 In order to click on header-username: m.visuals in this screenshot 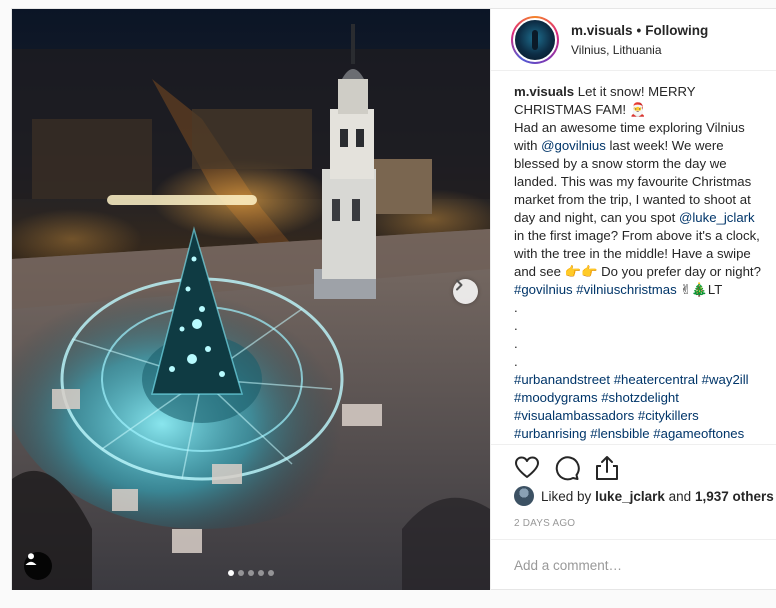, I will do `click(602, 30)`.